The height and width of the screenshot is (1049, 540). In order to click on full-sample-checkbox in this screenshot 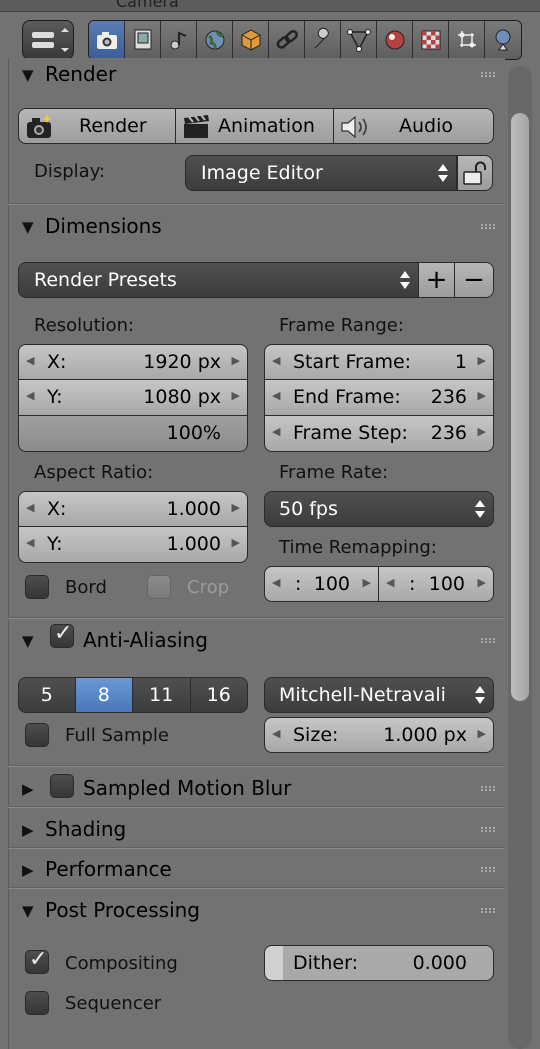, I will do `click(37, 735)`.